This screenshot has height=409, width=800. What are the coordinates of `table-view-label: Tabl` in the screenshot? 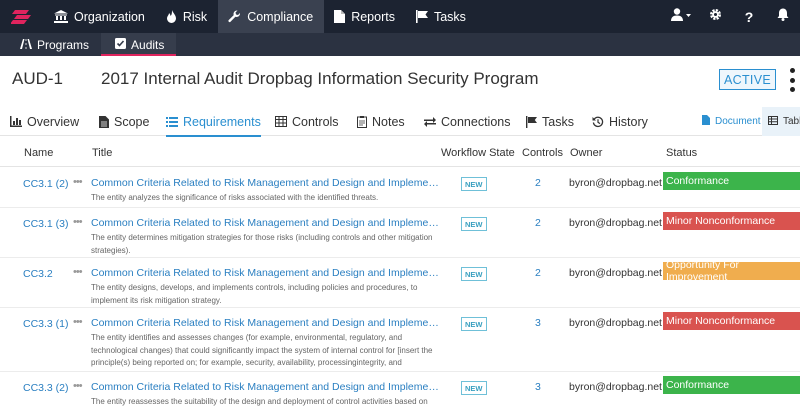 It's located at (791, 121).